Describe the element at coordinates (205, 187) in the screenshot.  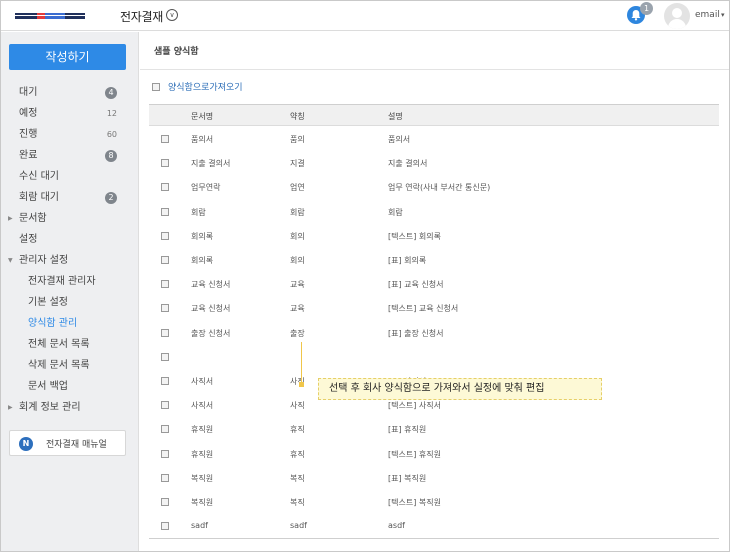
I see `cell-name: 업무연락` at that location.